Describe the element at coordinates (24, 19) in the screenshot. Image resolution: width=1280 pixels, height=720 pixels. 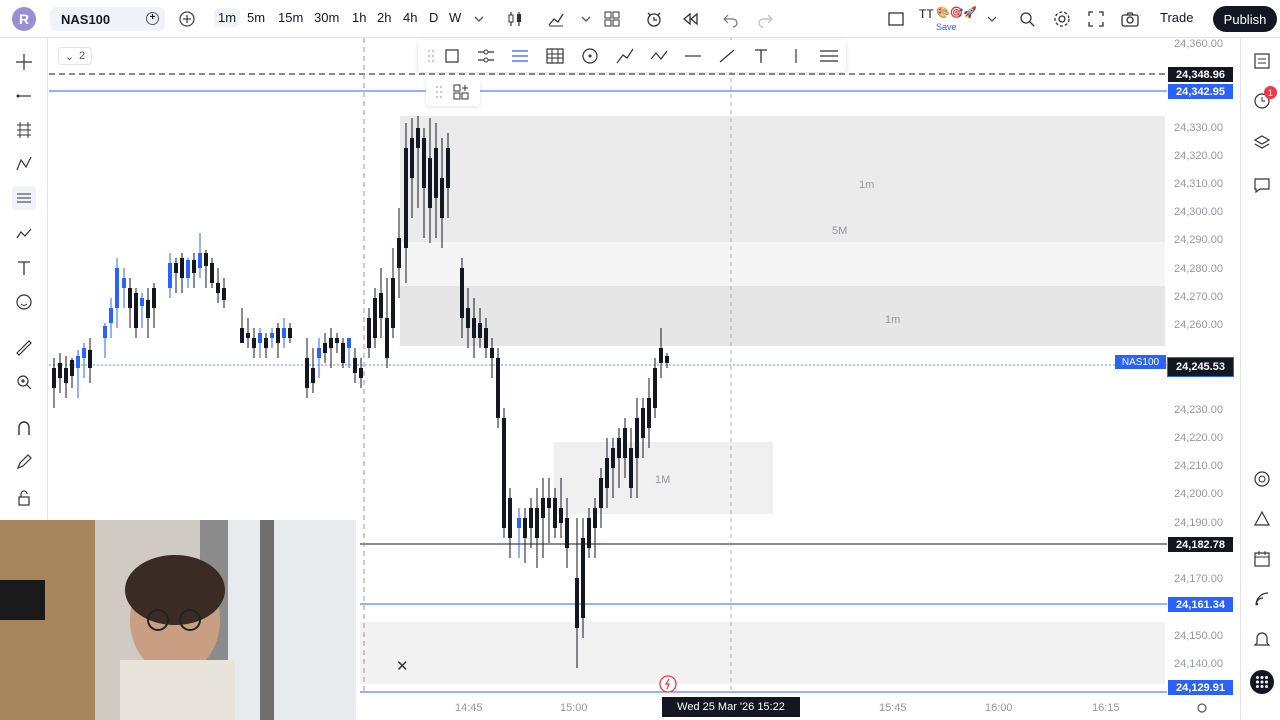
I see `app-logo: R` at that location.